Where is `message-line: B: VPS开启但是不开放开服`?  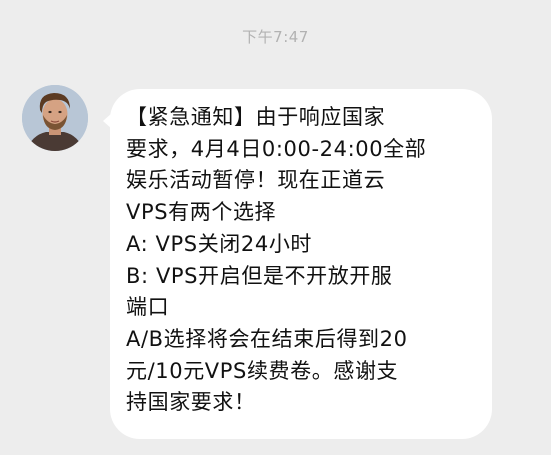 message-line: B: VPS开启但是不开放开服 is located at coordinates (259, 275).